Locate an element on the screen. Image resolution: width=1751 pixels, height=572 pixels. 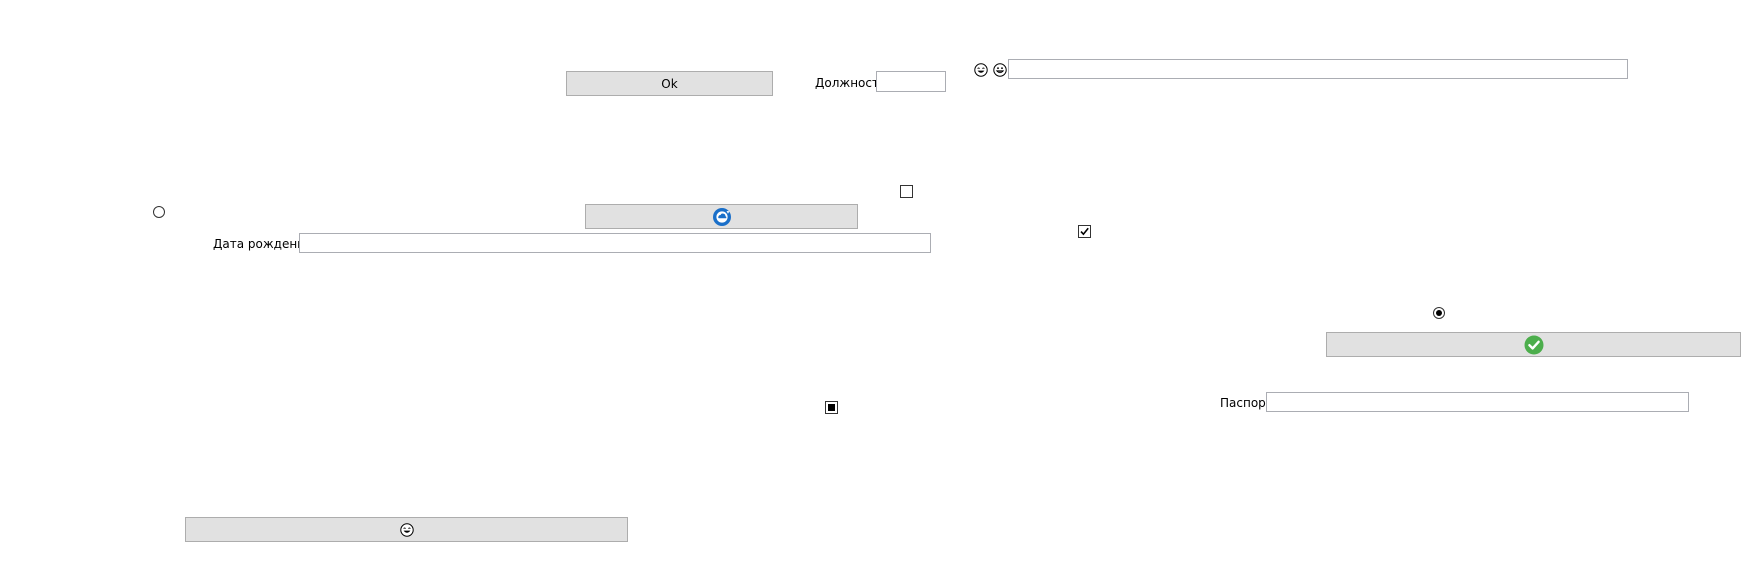
indeterminate-mark is located at coordinates (831, 407).